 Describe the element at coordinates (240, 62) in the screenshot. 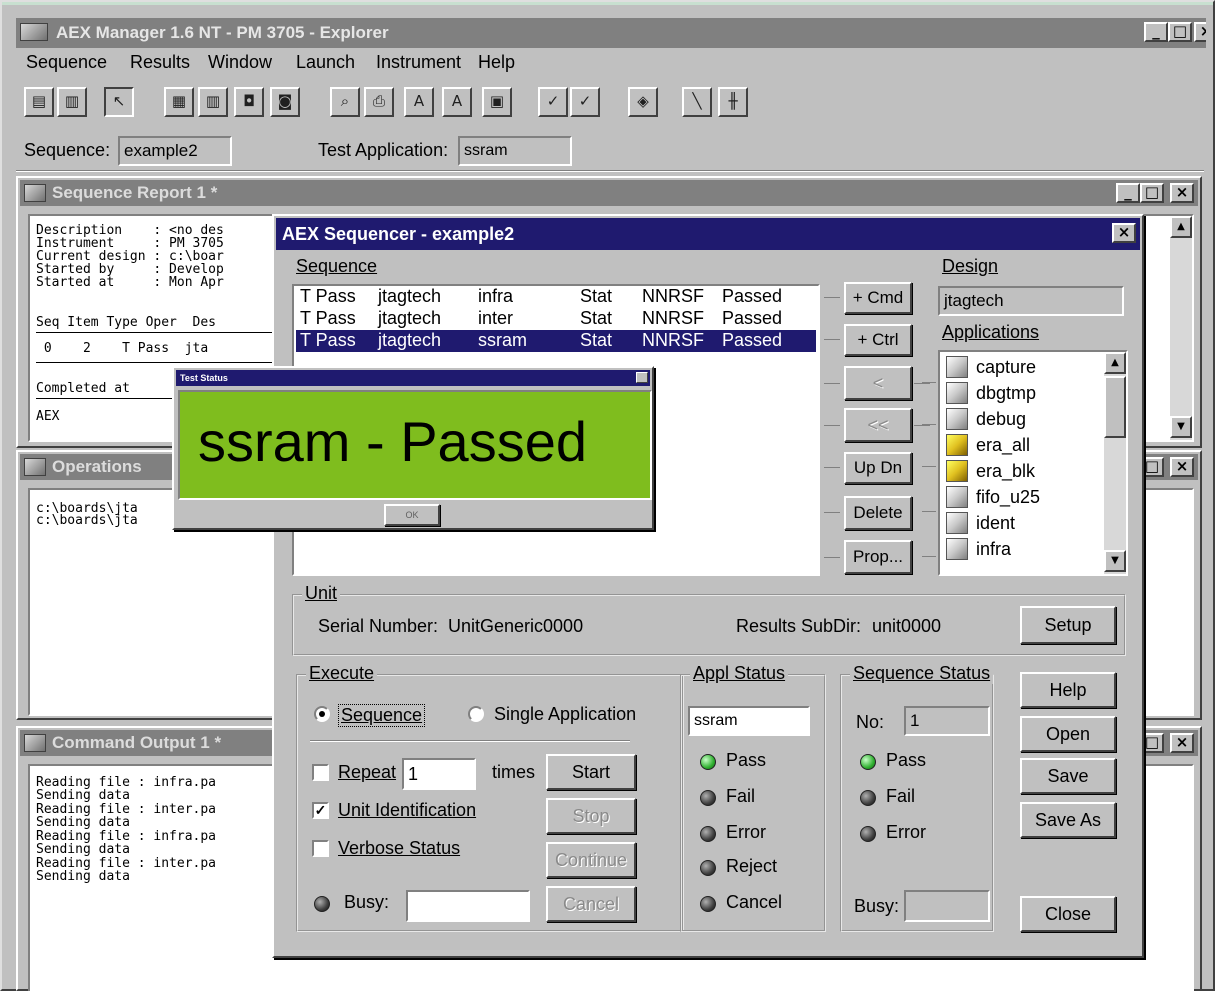

I see `menu-window: Window` at that location.